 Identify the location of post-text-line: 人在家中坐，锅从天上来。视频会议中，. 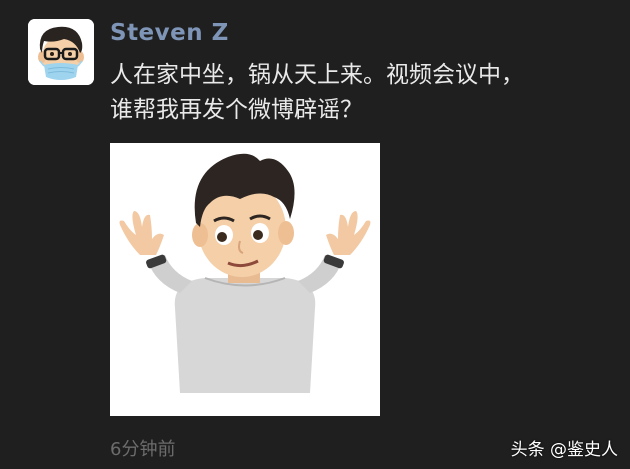
(317, 75).